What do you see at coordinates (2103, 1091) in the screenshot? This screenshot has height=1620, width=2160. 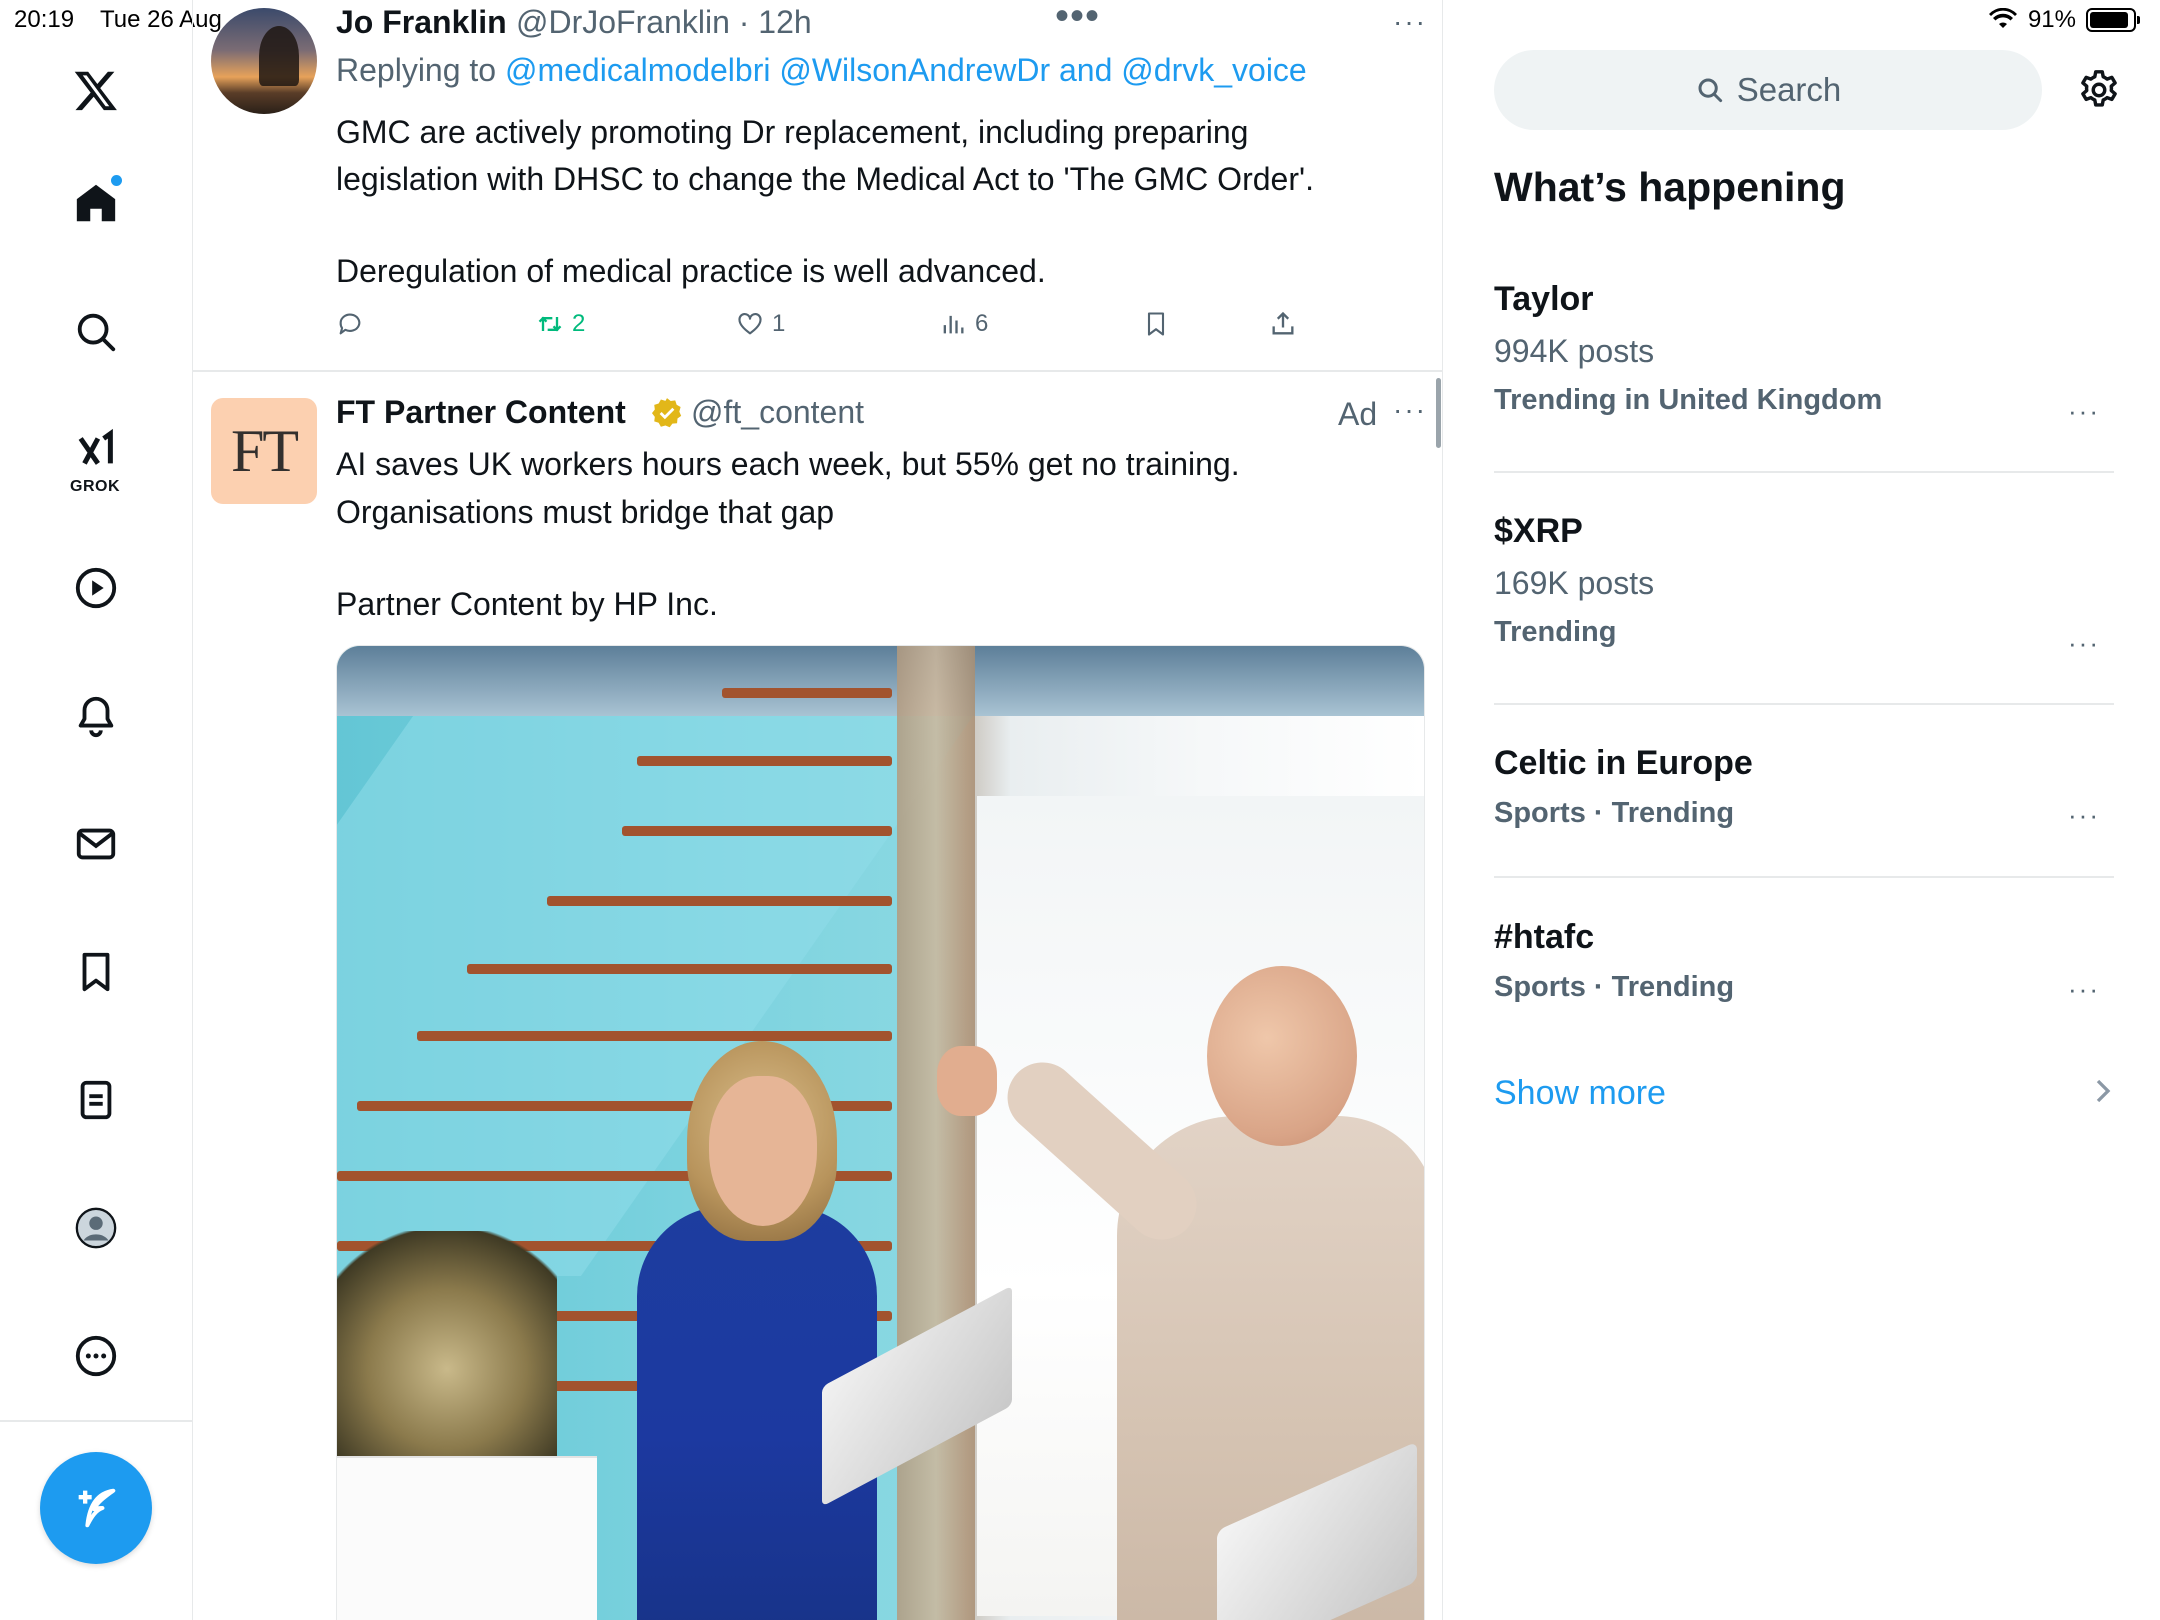 I see `chevron-right-icon` at bounding box center [2103, 1091].